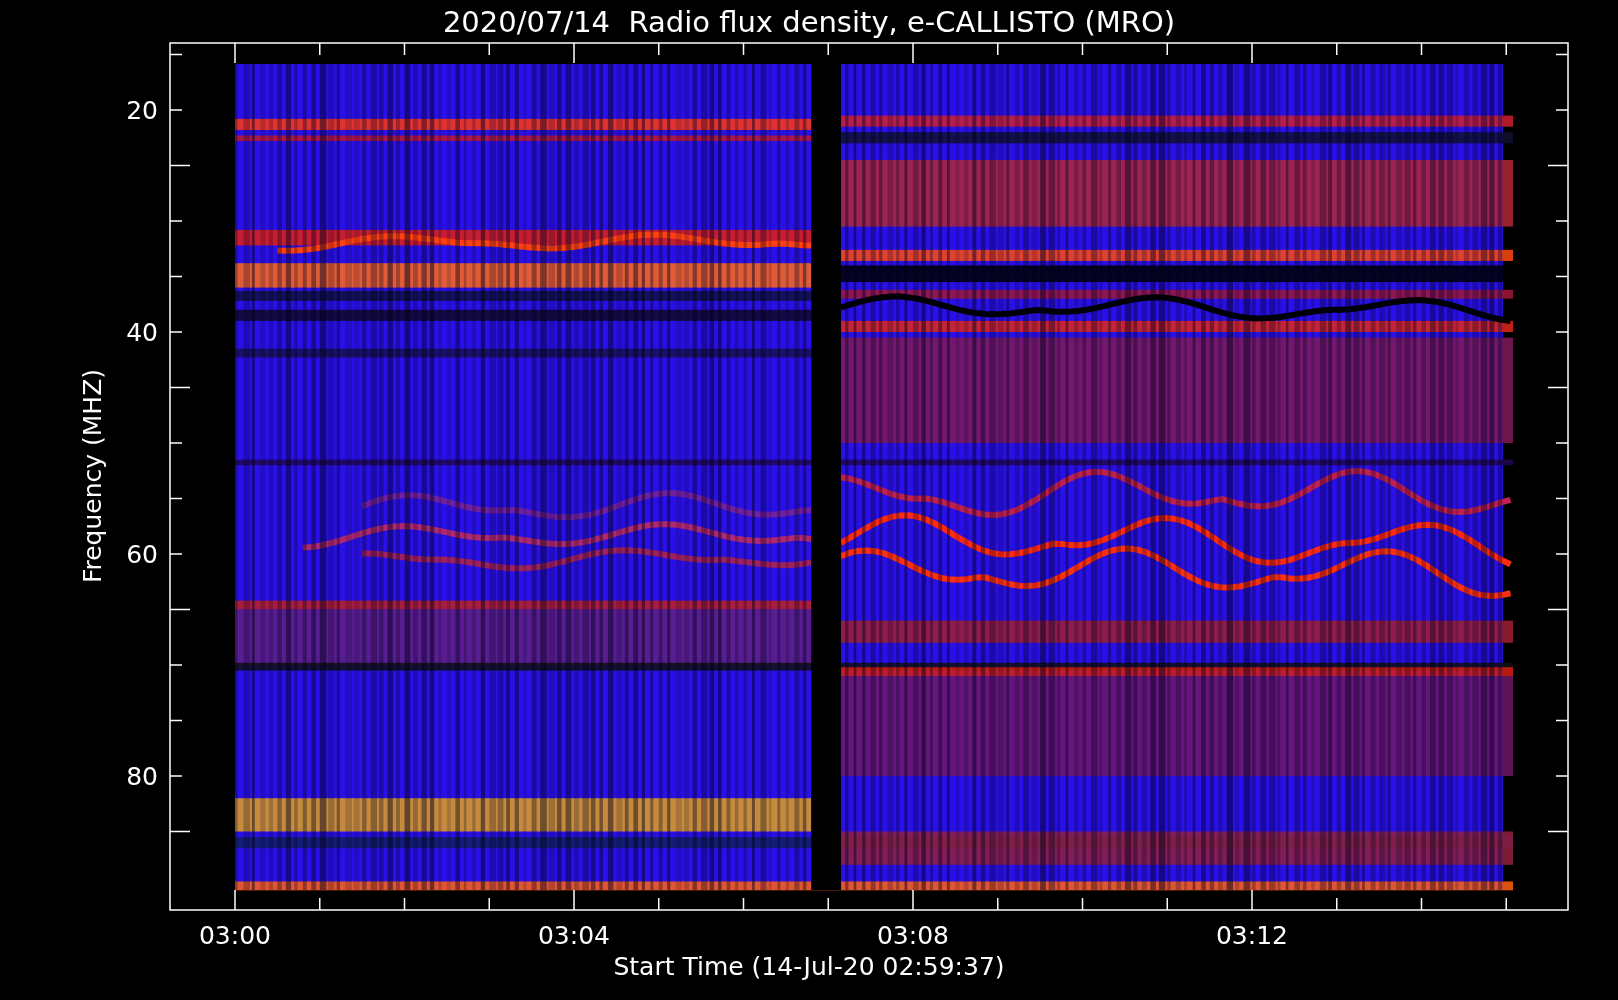 This screenshot has height=1000, width=1618. Describe the element at coordinates (913, 935) in the screenshot. I see `x-tick-label: 03:08` at that location.